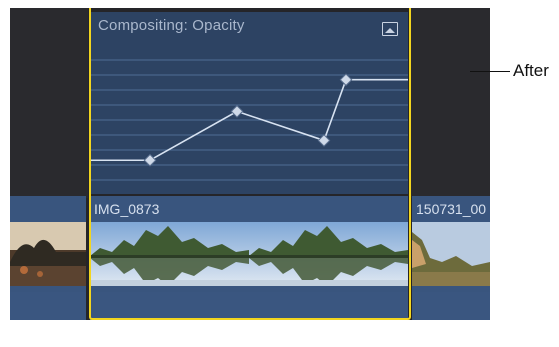 This screenshot has width=559, height=347. Describe the element at coordinates (49, 103) in the screenshot. I see `timeline-track-left` at that location.